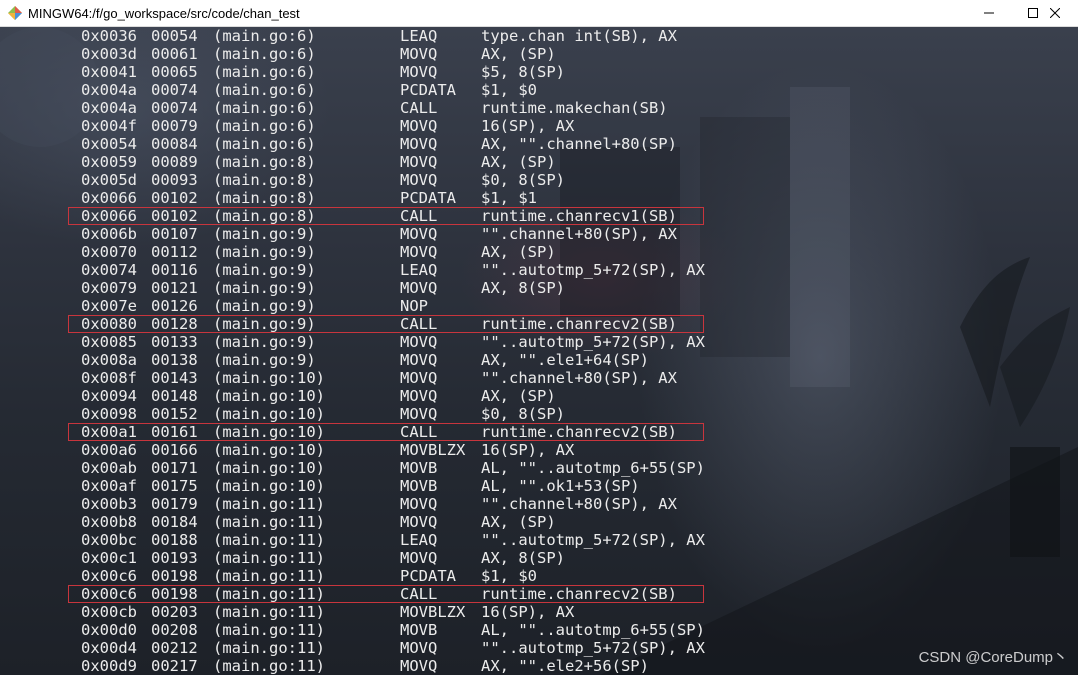 The image size is (1078, 675). I want to click on asm-operands: 16(SP), AX, so click(528, 450).